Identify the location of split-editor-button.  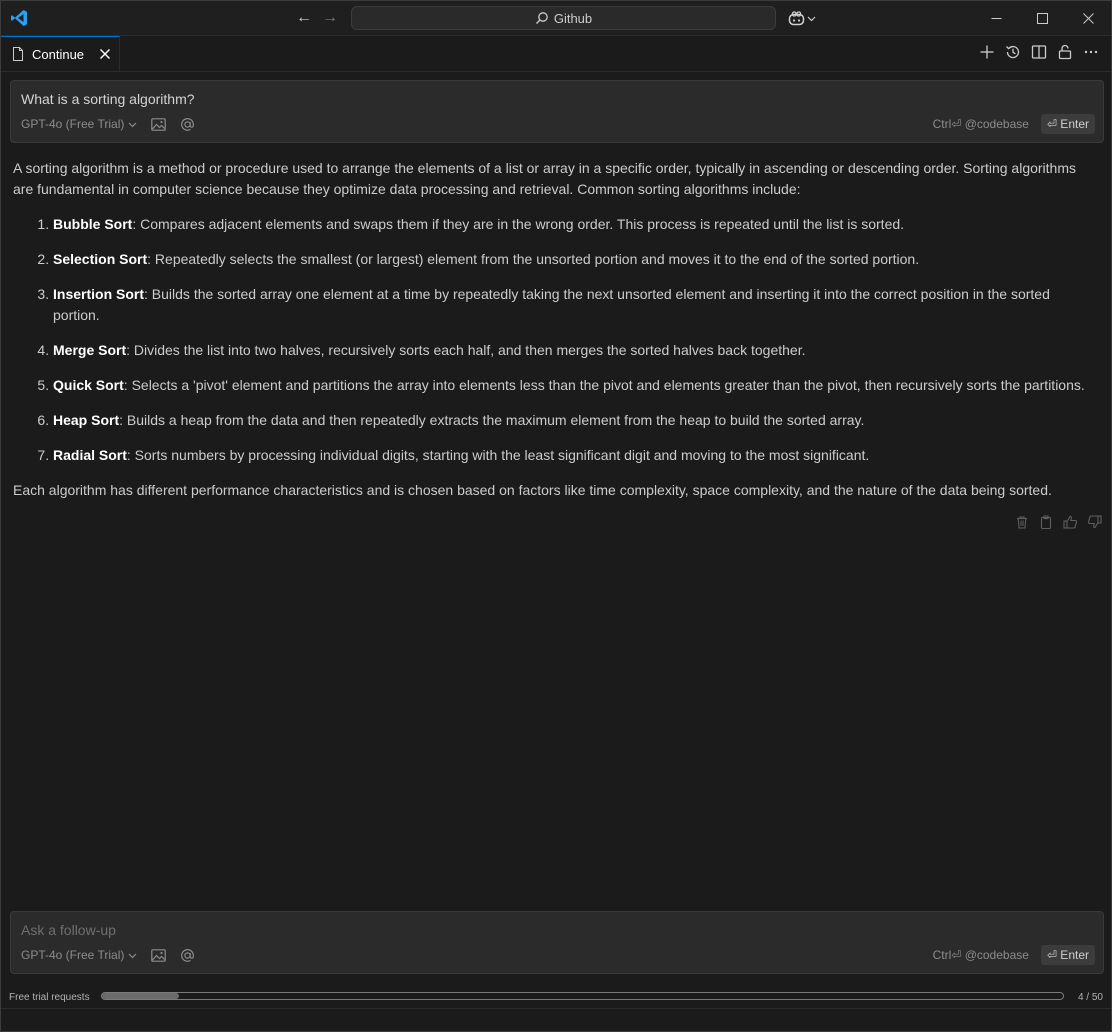
(1039, 52).